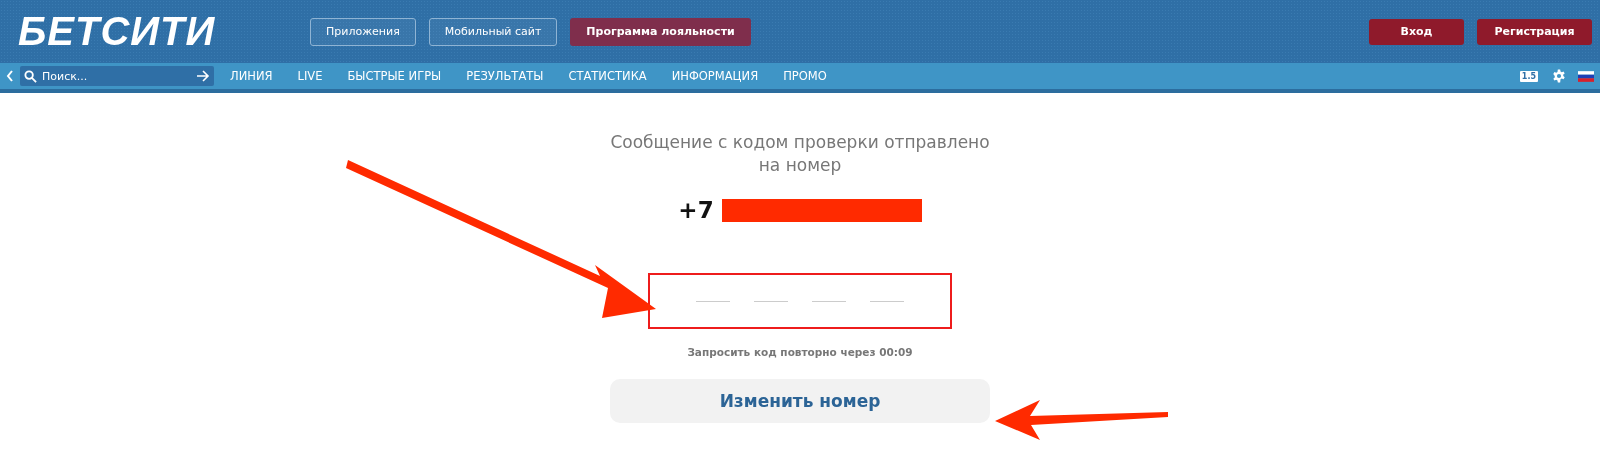 This screenshot has height=465, width=1600. Describe the element at coordinates (10, 76) in the screenshot. I see `back-chevron-icon` at that location.